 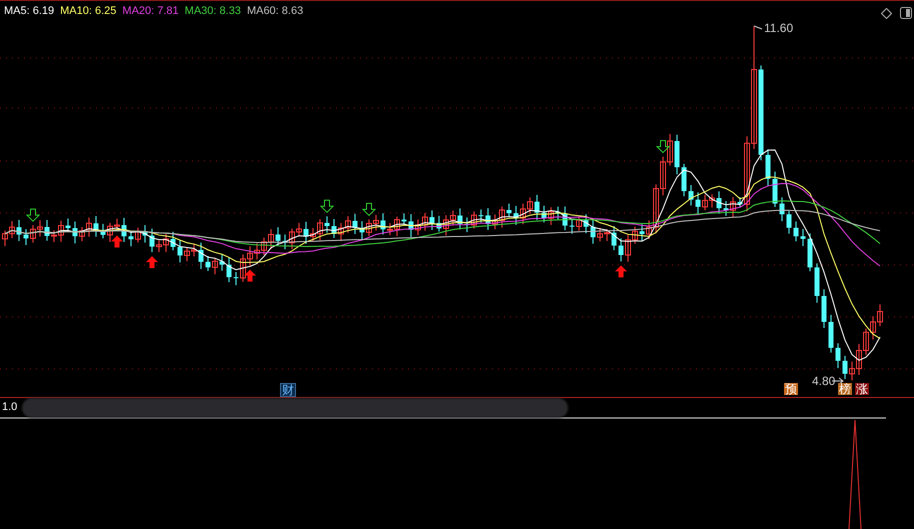 What do you see at coordinates (886, 13) in the screenshot?
I see `diamond-icon` at bounding box center [886, 13].